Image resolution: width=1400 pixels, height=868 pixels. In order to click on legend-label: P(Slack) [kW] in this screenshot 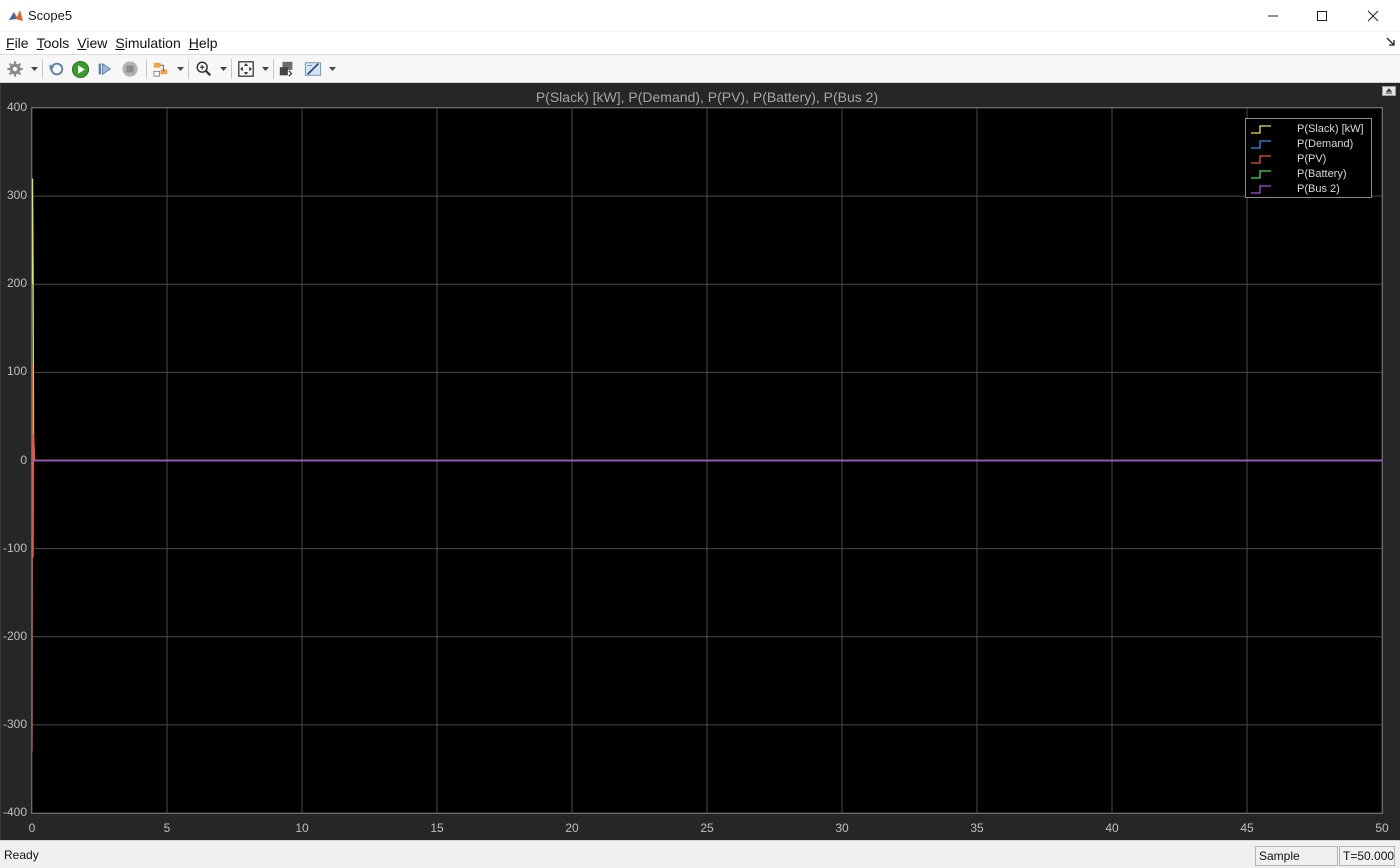, I will do `click(1330, 129)`.